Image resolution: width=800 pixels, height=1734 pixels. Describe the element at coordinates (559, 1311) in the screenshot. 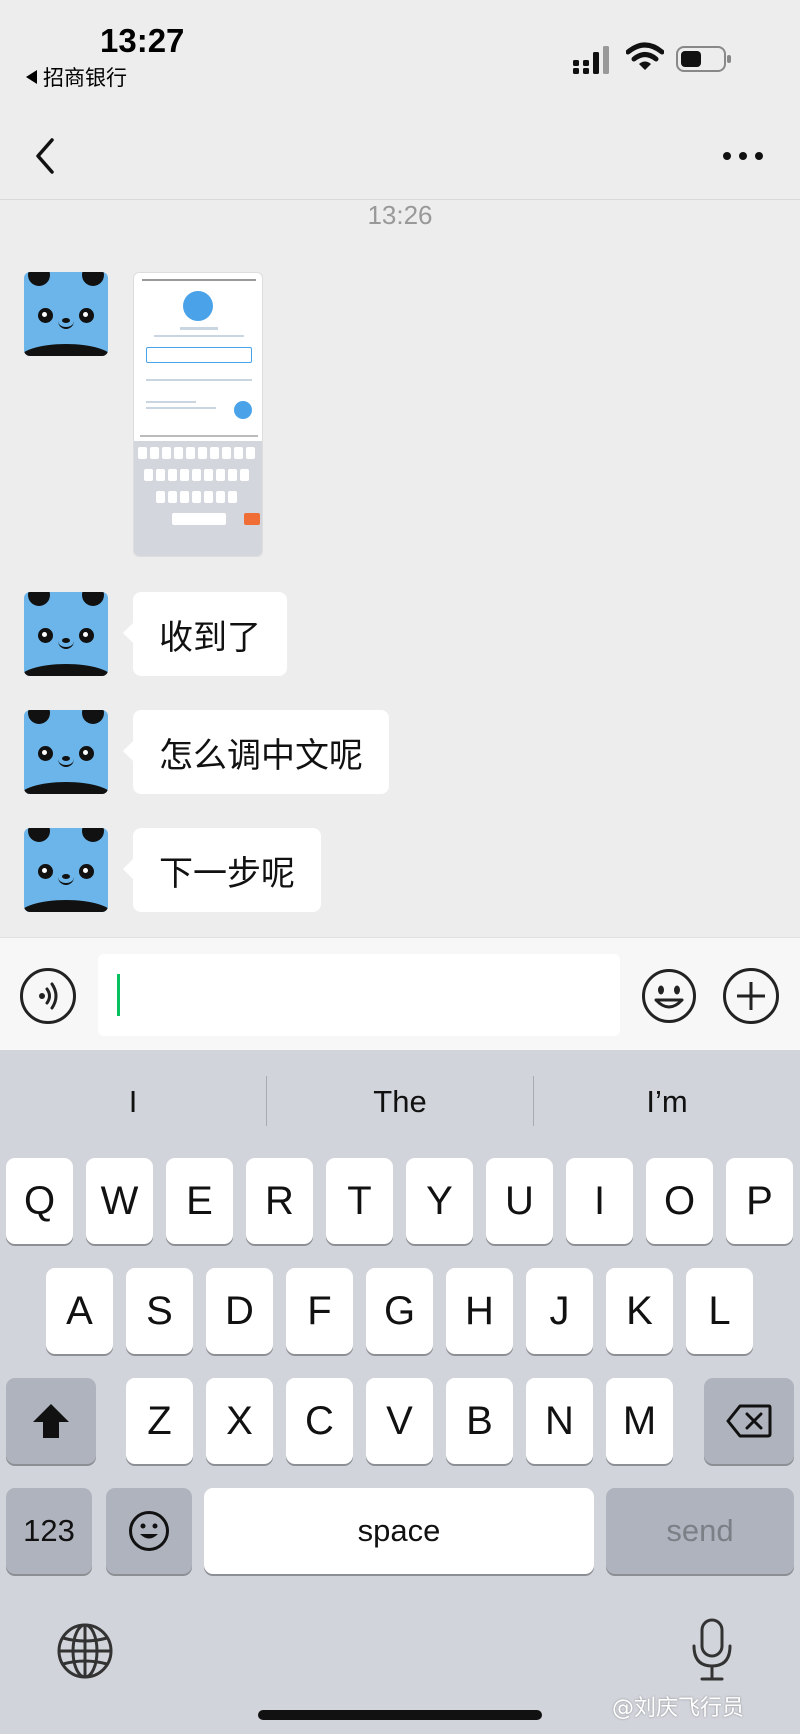

I see `key-j: J` at that location.